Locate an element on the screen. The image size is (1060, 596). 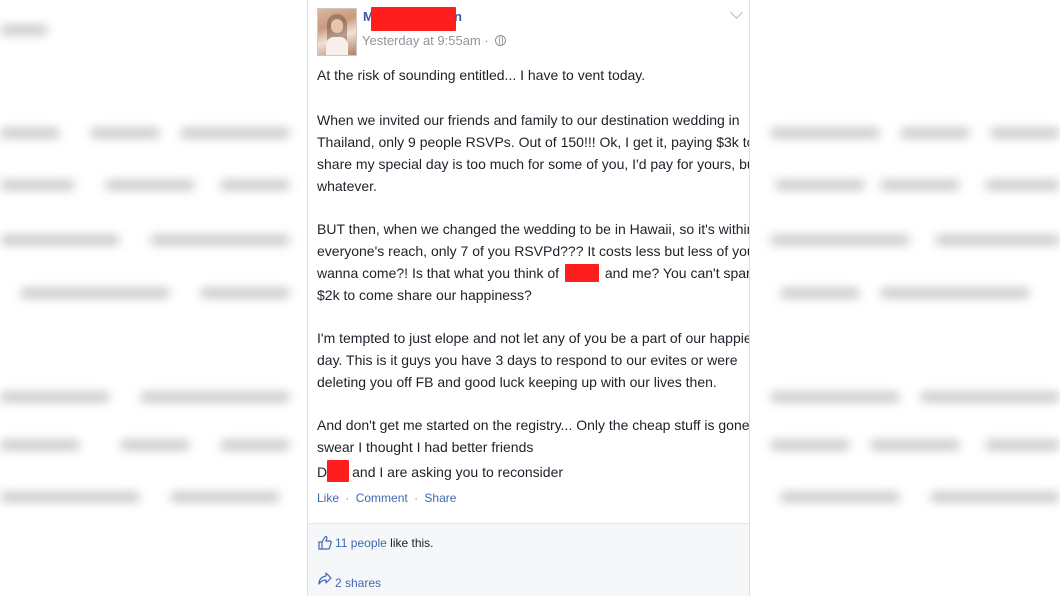
likes-count-link: 11 people is located at coordinates (361, 543).